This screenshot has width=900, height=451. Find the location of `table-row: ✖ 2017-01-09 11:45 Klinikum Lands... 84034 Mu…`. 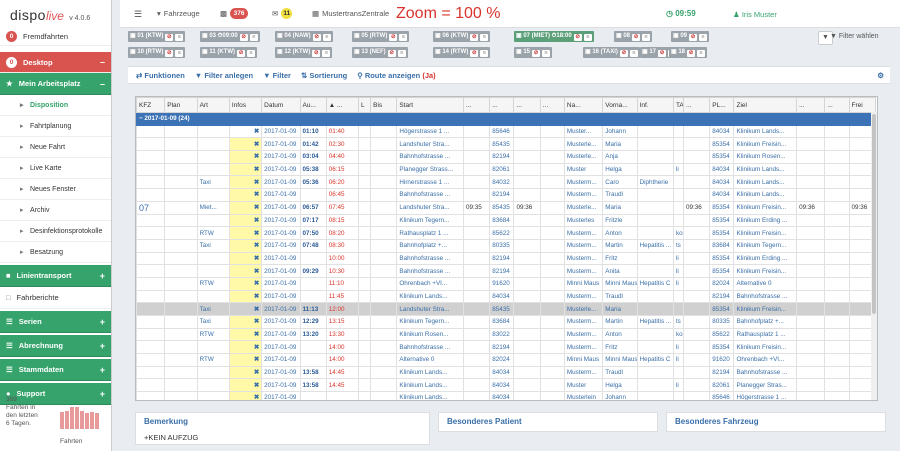

table-row: ✖ 2017-01-09 11:45 Klinikum Lands... 84034 Mu… is located at coordinates (506, 296).